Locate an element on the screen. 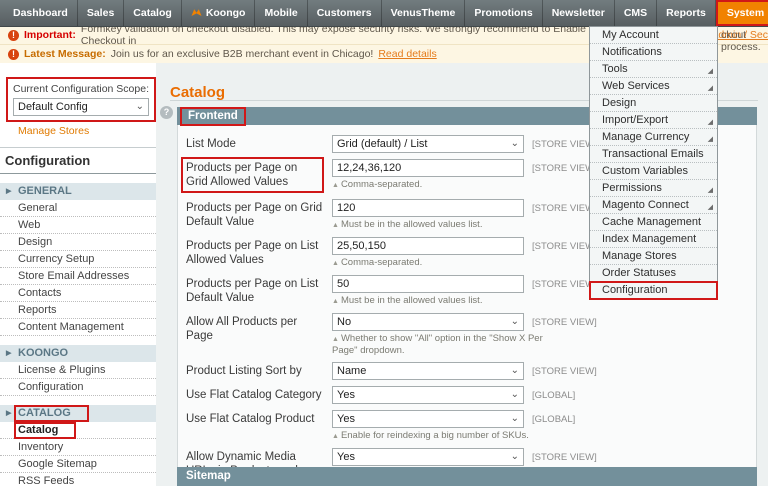 Image resolution: width=768 pixels, height=486 pixels. system-menu-item: Notifications is located at coordinates (653, 52).